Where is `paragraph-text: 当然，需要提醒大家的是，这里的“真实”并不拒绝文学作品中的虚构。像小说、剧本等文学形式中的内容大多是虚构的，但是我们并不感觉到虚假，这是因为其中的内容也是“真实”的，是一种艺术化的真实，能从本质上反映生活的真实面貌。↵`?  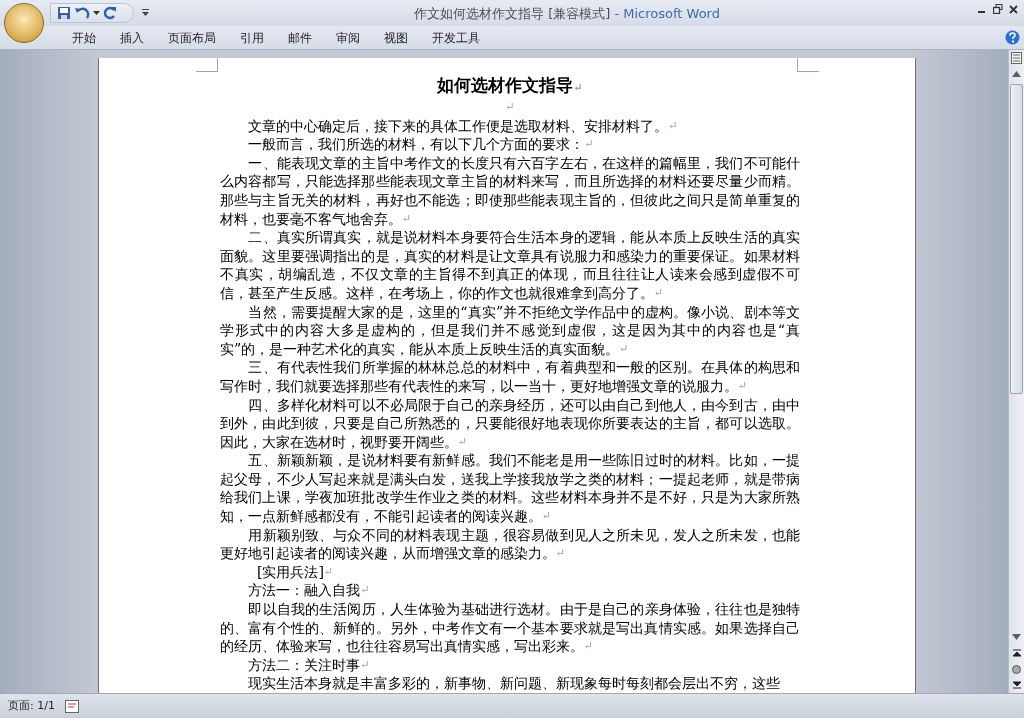 paragraph-text: 当然，需要提醒大家的是，这里的“真实”并不拒绝文学作品中的虚构。像小说、剧本等文学形式中的内容大多是虚构的，但是我们并不感觉到虚假，这是因为其中的内容也是“真实”的，是一种艺术化的真实，能从本质上反映生活的真实面貌。↵ is located at coordinates (510, 330).